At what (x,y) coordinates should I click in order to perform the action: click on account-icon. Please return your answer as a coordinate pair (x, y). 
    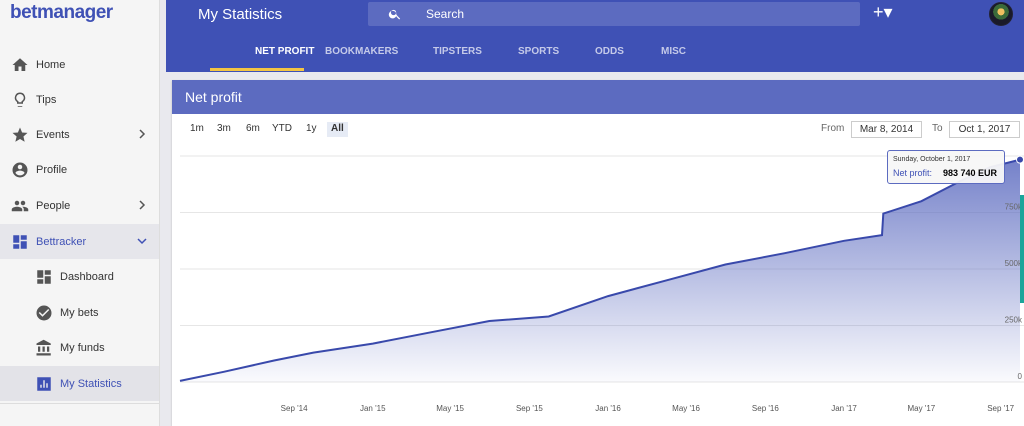
    Looking at the image, I should click on (20, 170).